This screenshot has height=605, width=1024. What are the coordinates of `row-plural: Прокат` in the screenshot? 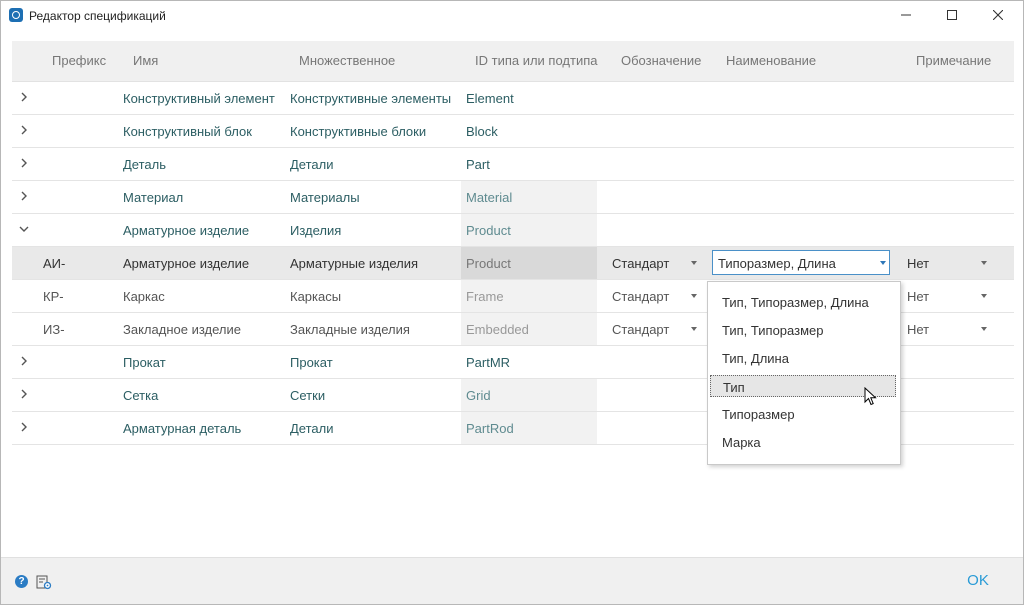 It's located at (311, 362).